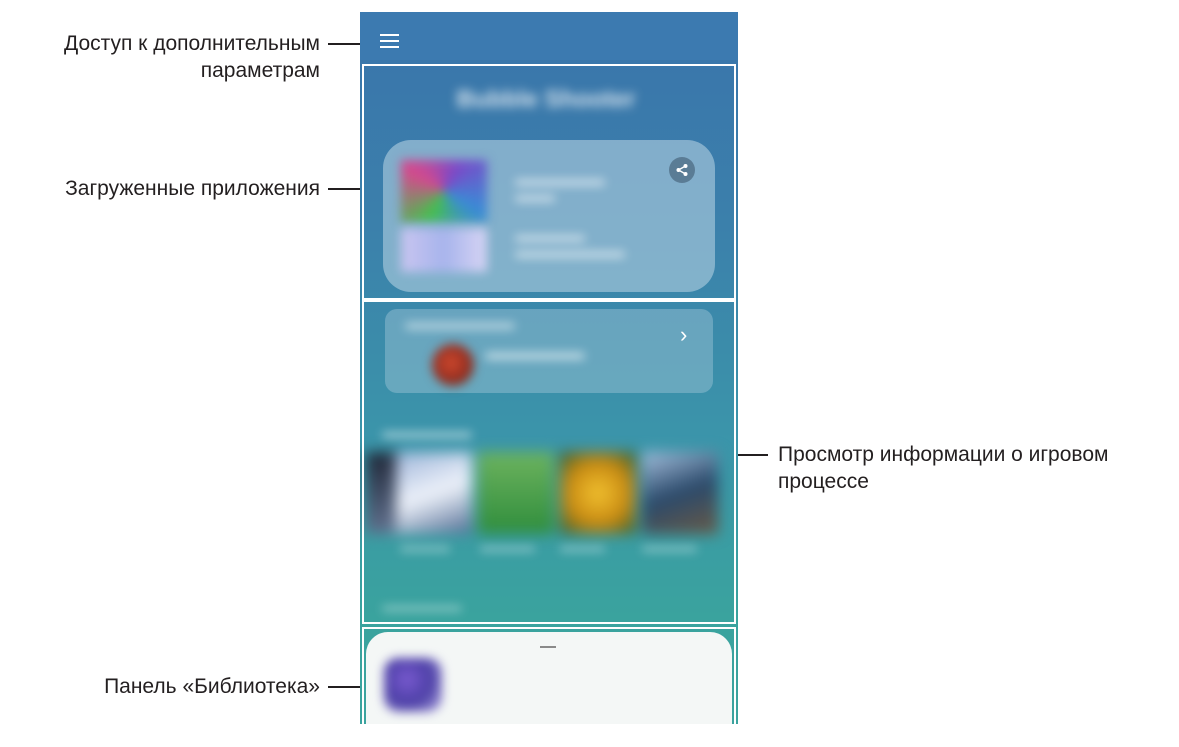 The height and width of the screenshot is (747, 1179). I want to click on callout-gameplay-info-line2: процессе, so click(823, 481).